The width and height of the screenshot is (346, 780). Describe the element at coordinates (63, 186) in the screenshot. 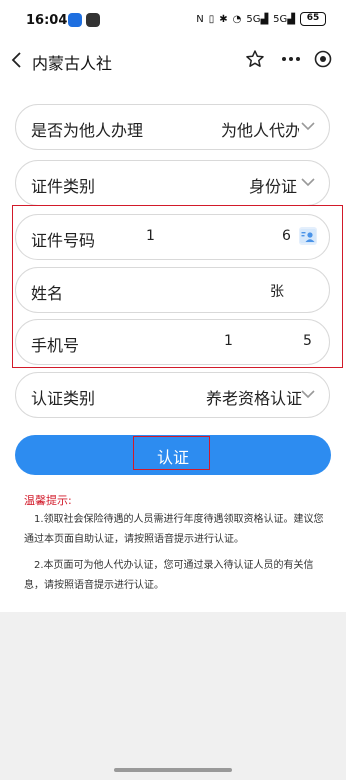

I see `id-type-label: 证件类别` at that location.